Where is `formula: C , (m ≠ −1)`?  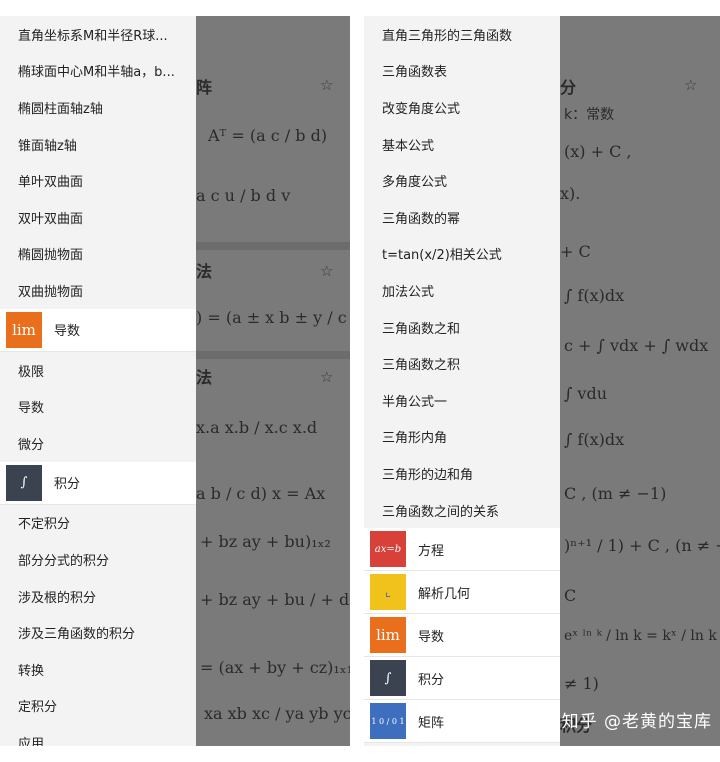
formula: C , (m ≠ −1) is located at coordinates (615, 493).